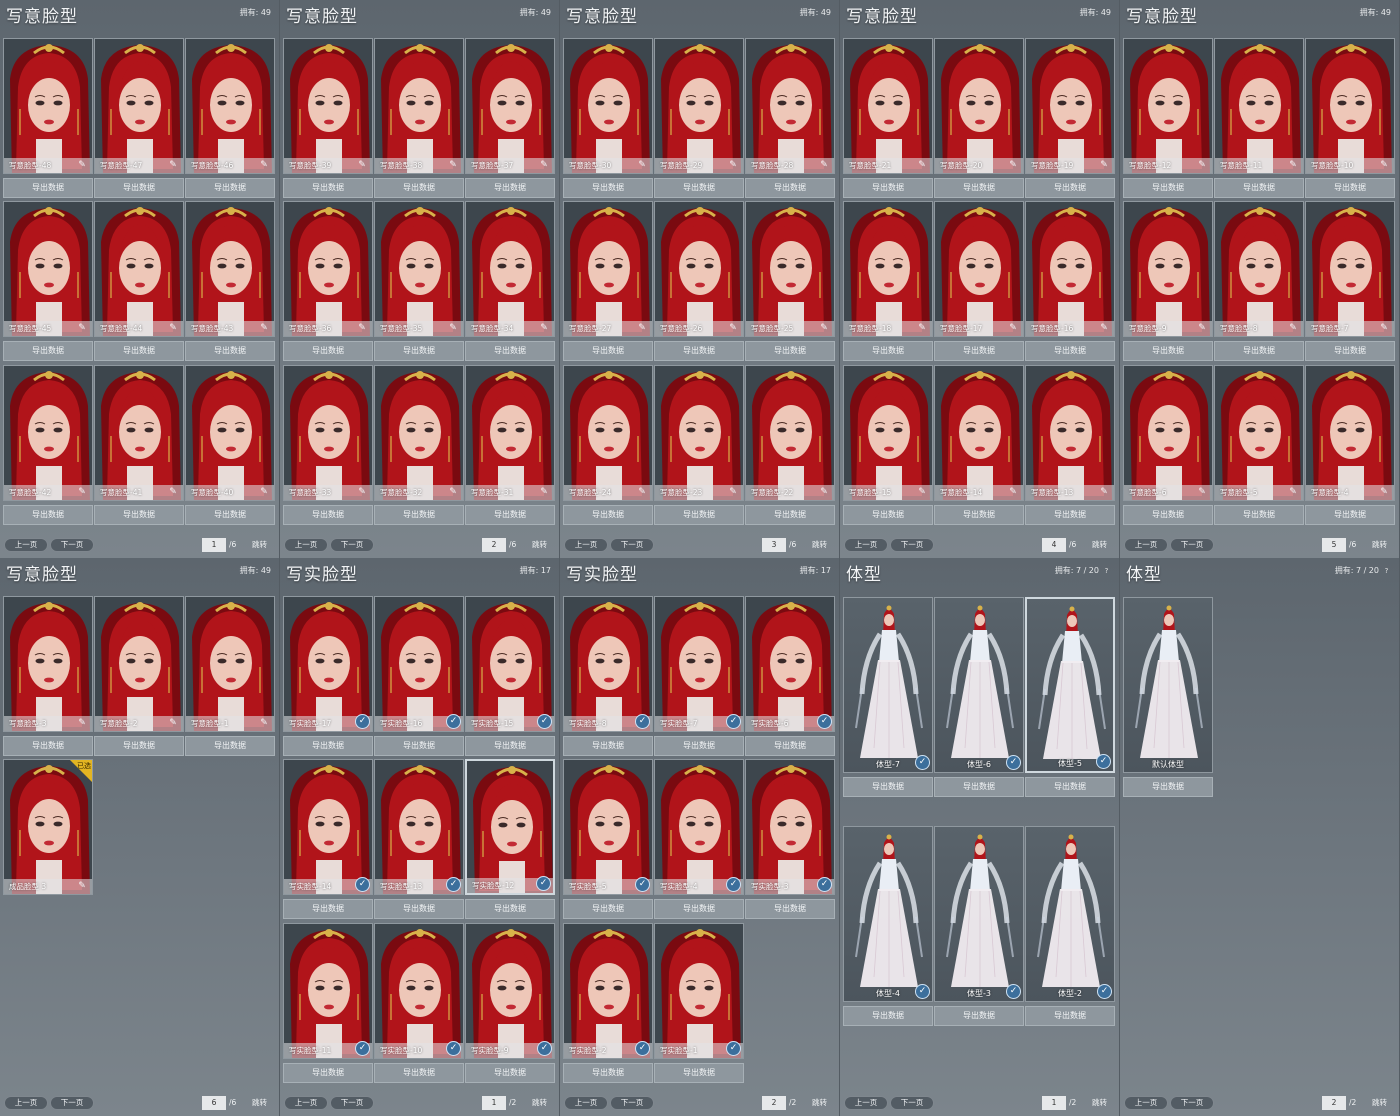 The image size is (1400, 1116). What do you see at coordinates (608, 664) in the screenshot?
I see `card-thumbnail: 写实脸型-8 ✓` at bounding box center [608, 664].